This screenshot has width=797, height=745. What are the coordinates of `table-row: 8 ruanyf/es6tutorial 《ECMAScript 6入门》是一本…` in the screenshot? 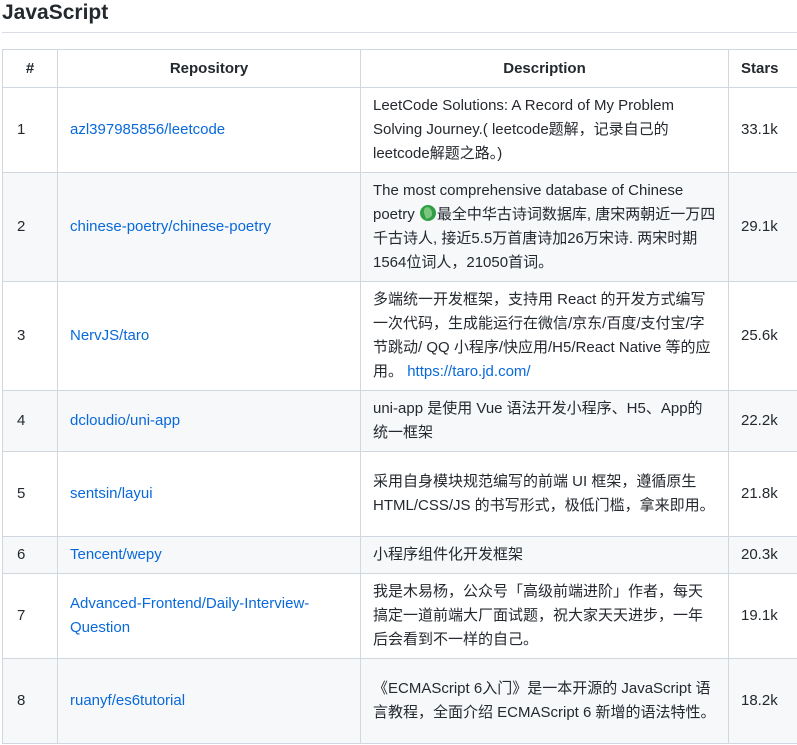 It's located at (399, 701).